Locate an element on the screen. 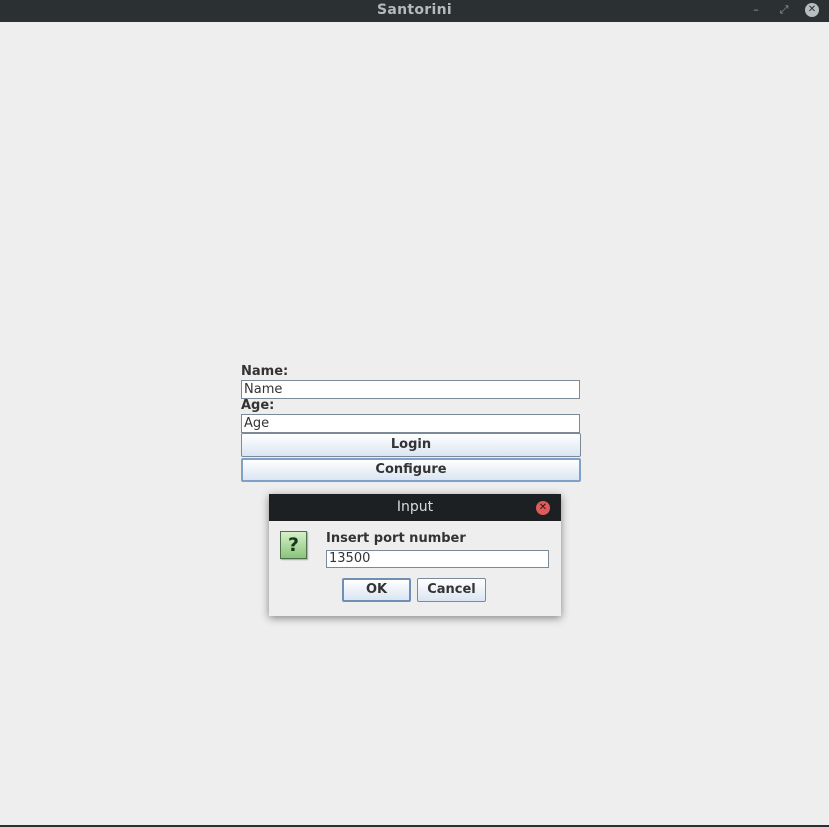 The width and height of the screenshot is (829, 827). age-field: Age is located at coordinates (410, 423).